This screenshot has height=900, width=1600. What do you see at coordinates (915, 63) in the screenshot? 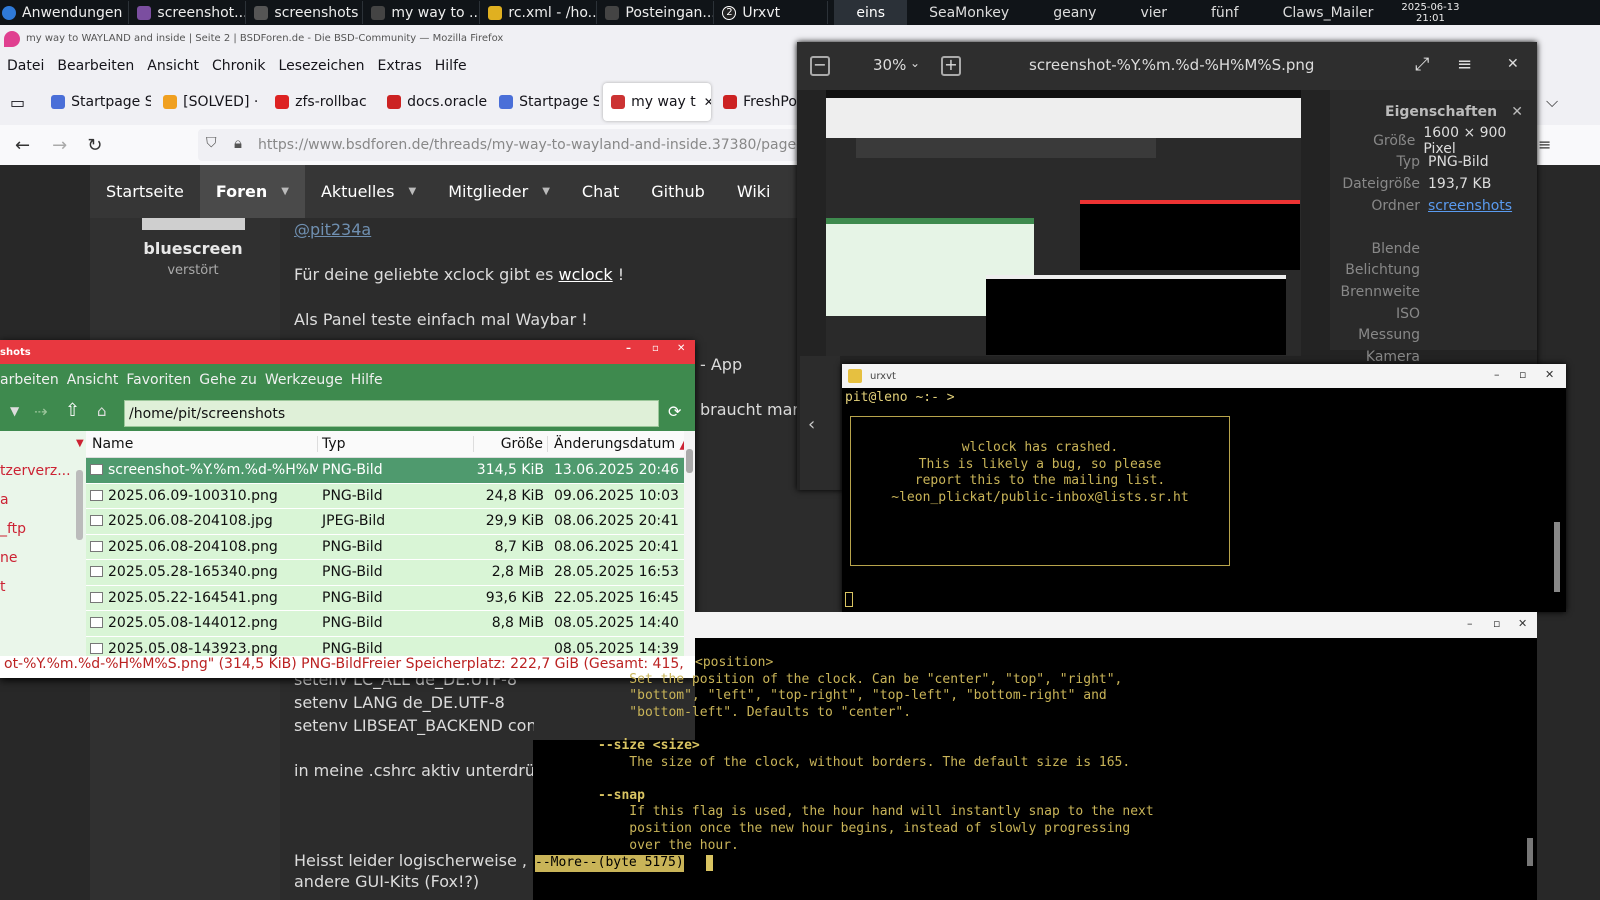
I see `zoom-dropdown-icon: ⌄` at bounding box center [915, 63].